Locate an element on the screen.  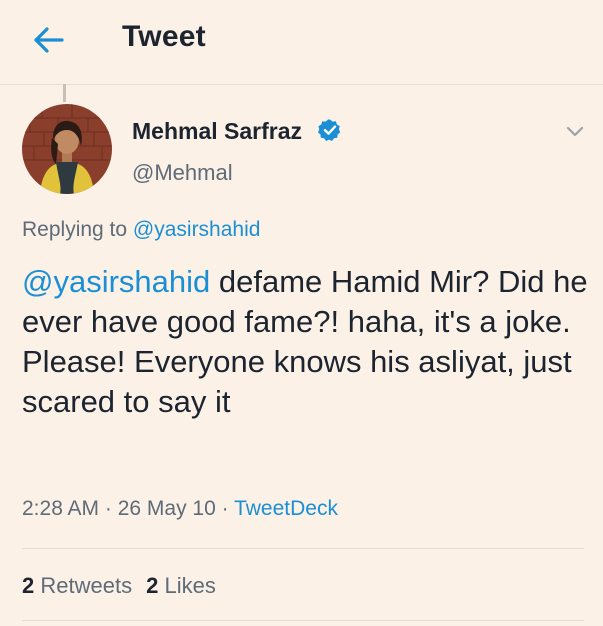
back-button is located at coordinates (48, 40).